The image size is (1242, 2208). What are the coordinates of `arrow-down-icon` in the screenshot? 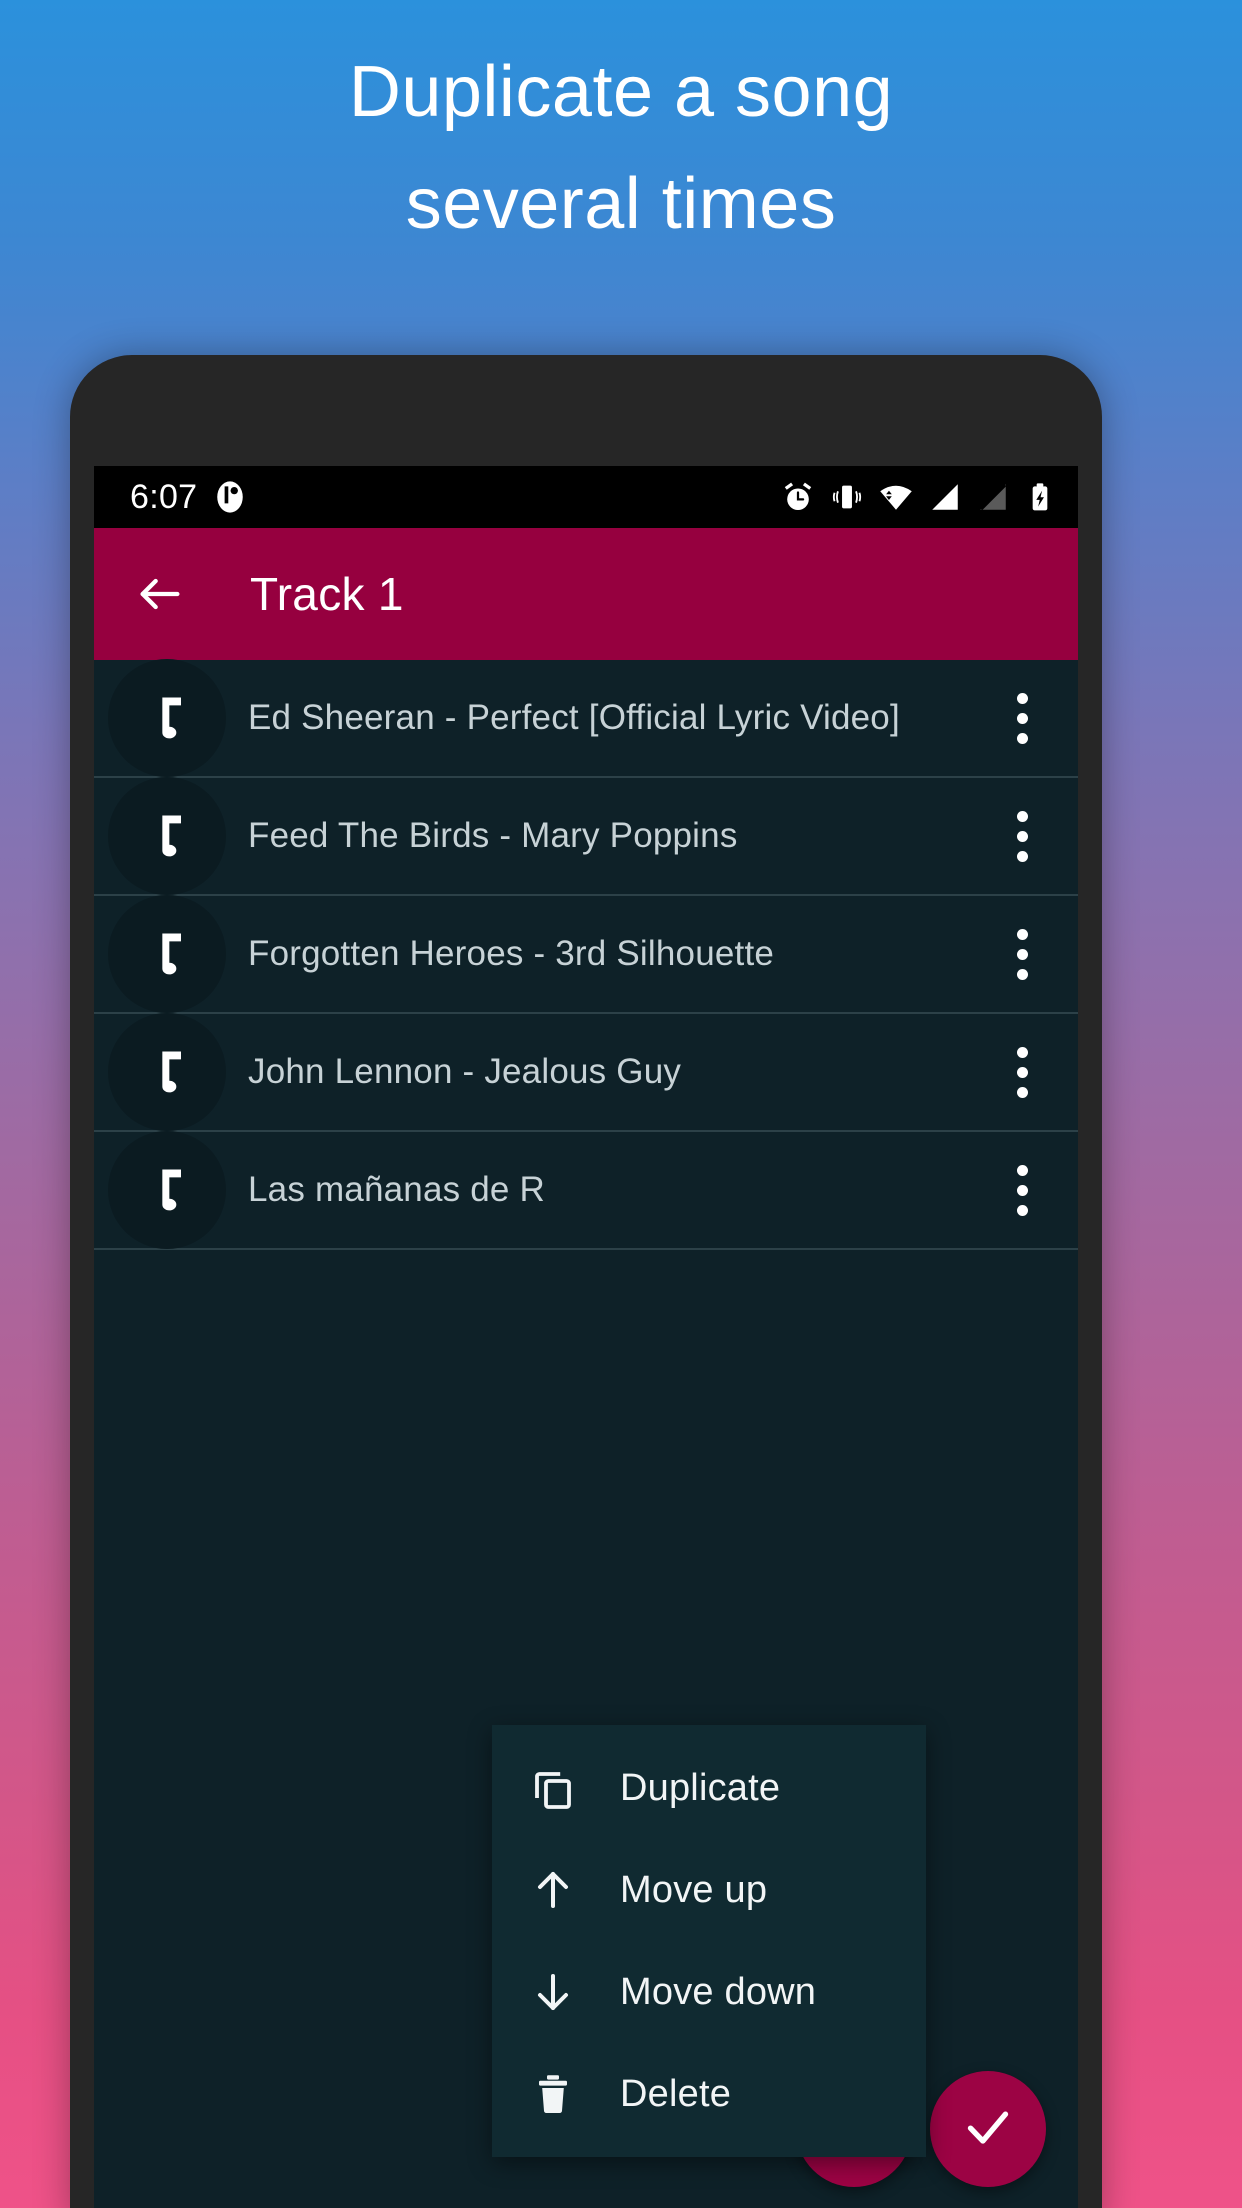 It's located at (553, 1992).